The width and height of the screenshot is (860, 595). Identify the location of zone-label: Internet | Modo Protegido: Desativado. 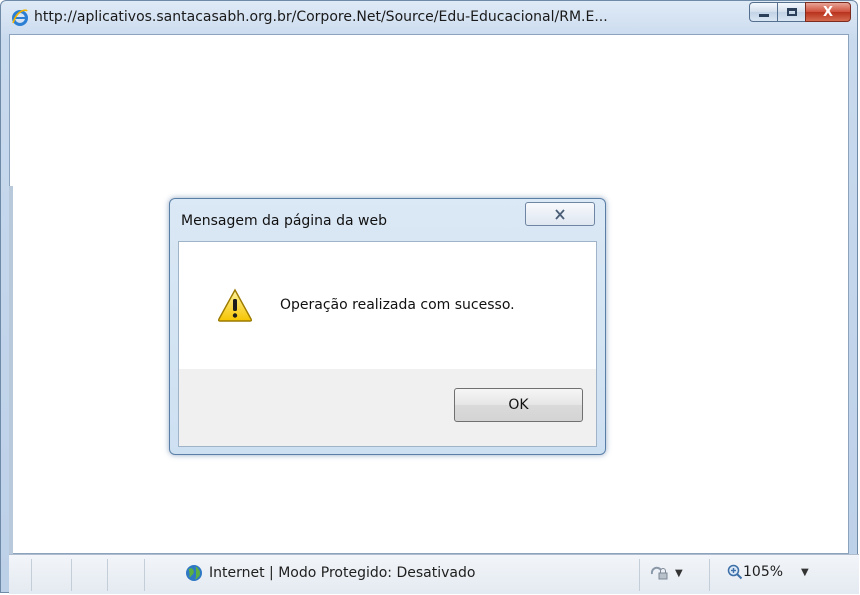
(342, 573).